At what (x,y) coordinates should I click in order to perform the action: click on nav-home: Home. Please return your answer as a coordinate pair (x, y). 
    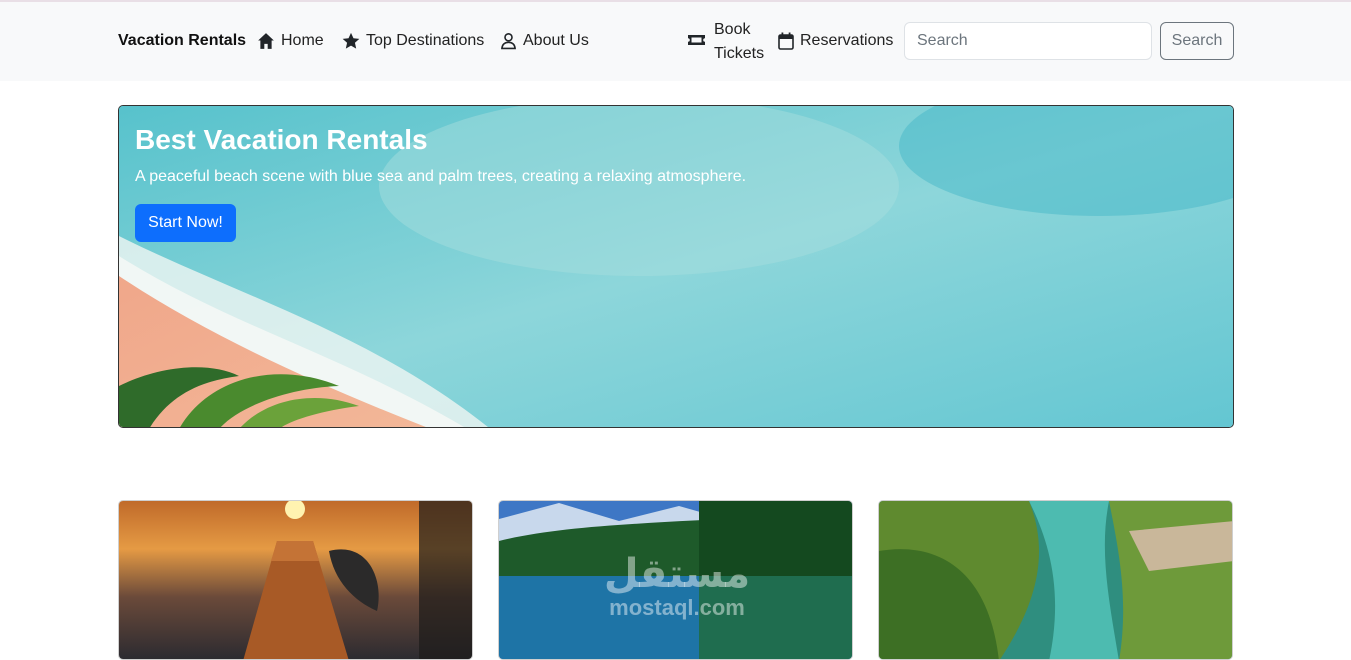
    Looking at the image, I should click on (290, 41).